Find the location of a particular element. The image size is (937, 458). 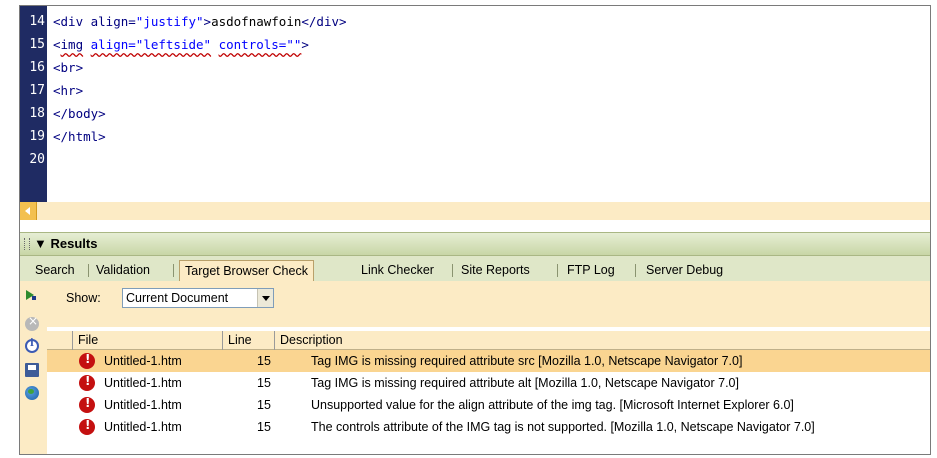

code-line: 19 </html> is located at coordinates (475, 136).